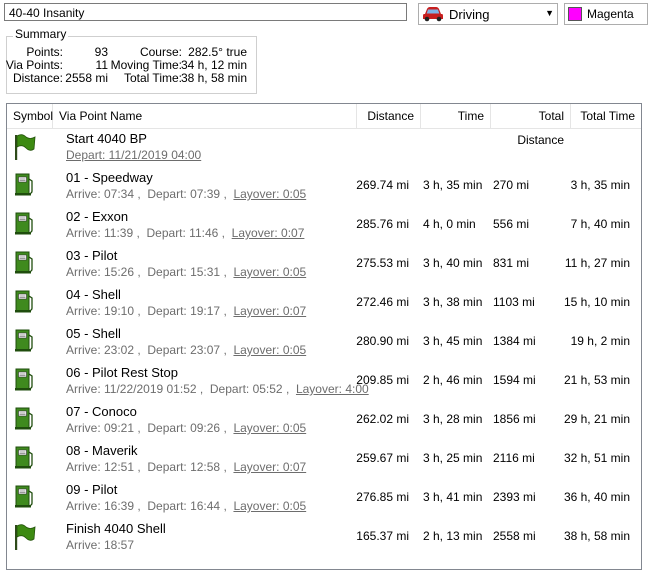 Image resolution: width=648 pixels, height=570 pixels. I want to click on via-point-name: Finish 4040 Shell, so click(116, 528).